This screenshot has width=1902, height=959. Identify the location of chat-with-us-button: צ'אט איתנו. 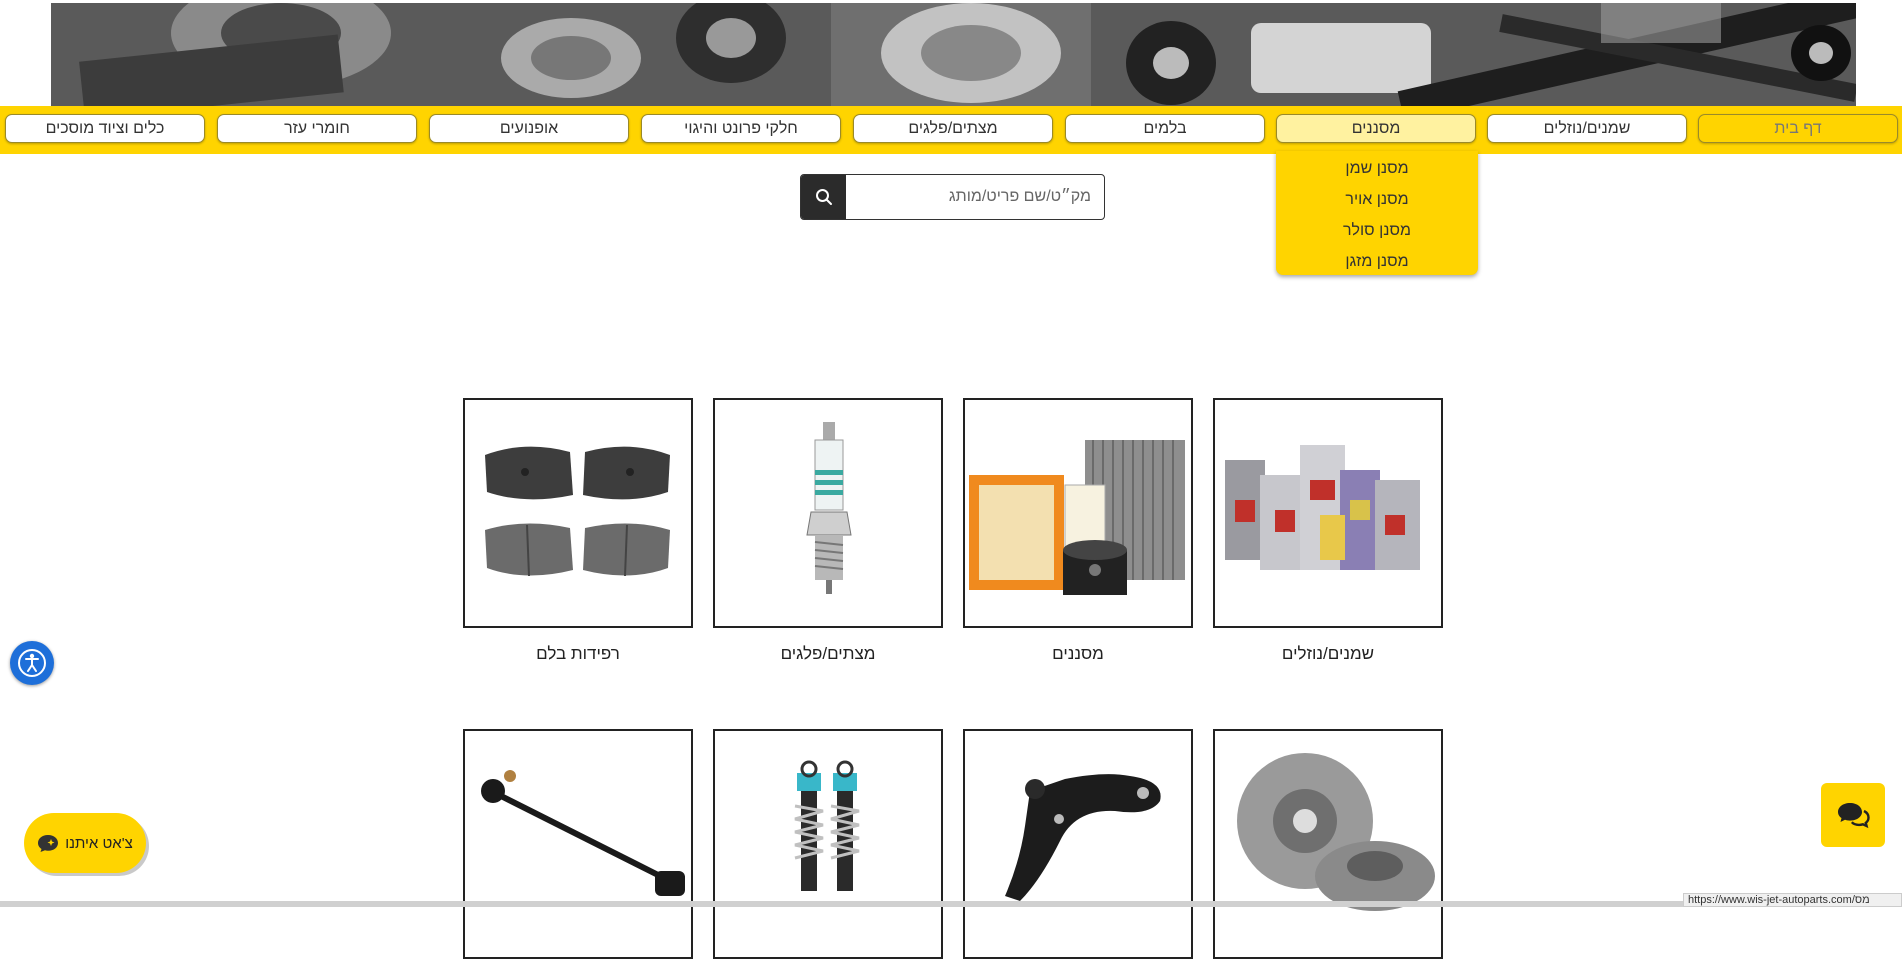
(85, 843).